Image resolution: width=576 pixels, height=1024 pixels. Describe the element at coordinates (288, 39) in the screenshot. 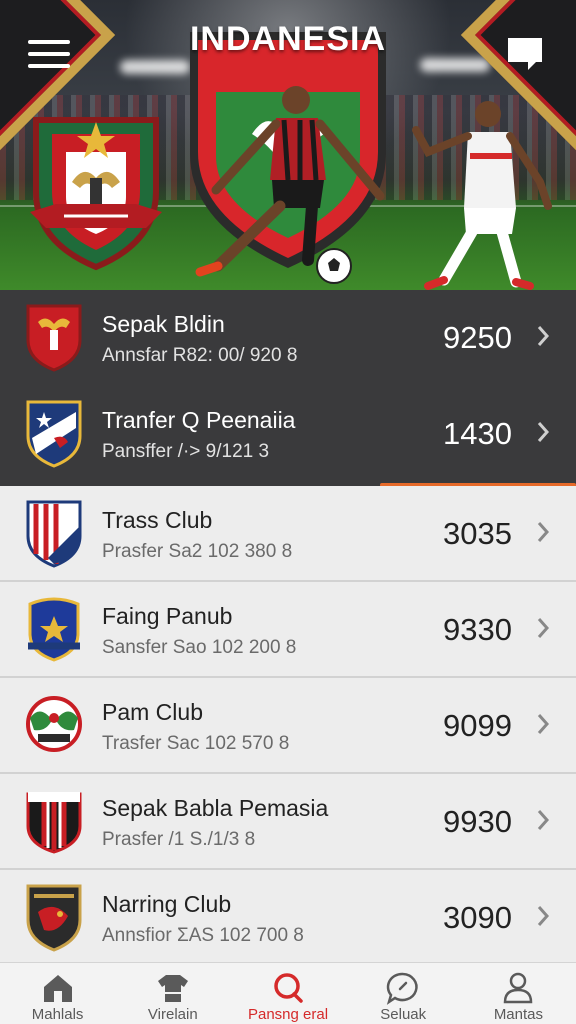

I see `crest-title: INDANESIA` at that location.